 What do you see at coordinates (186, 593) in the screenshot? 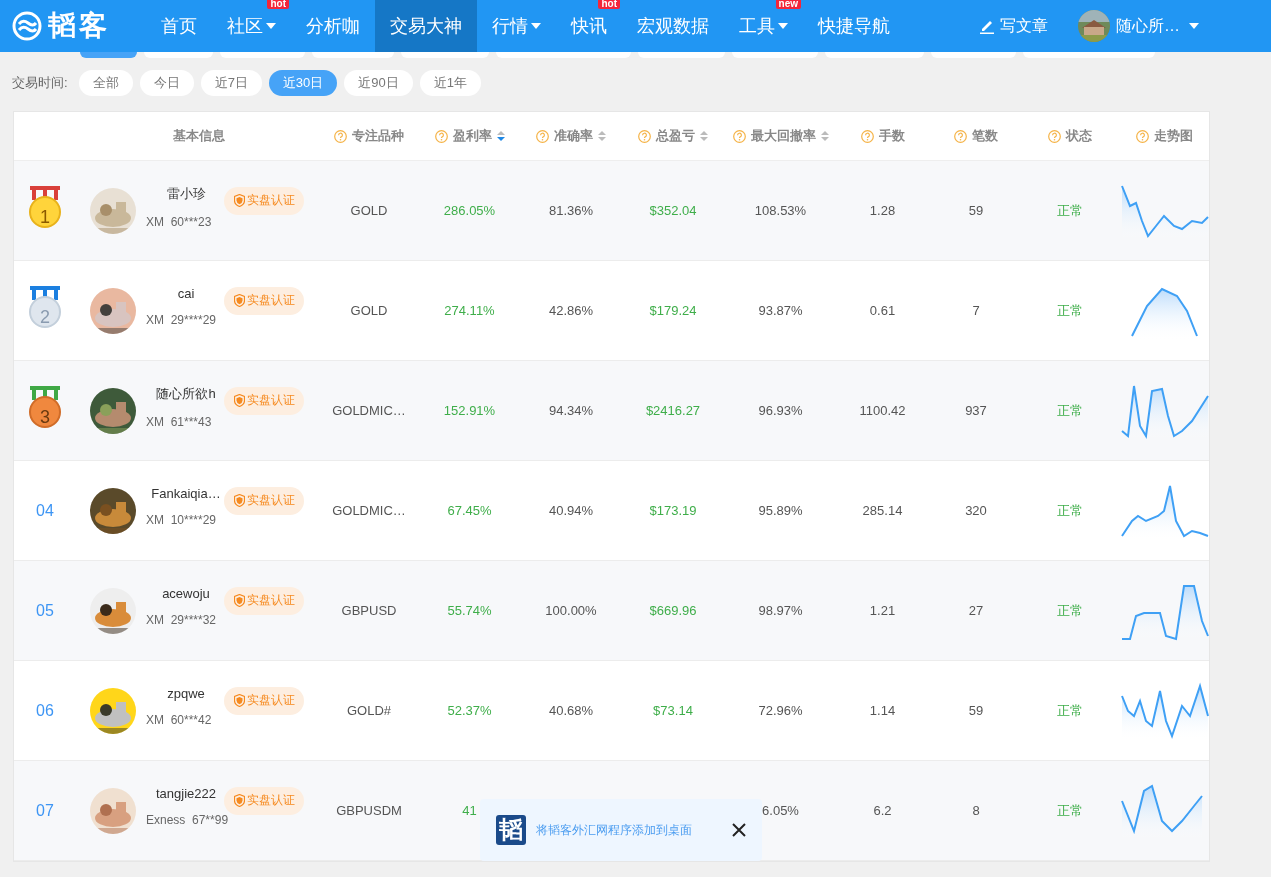
I see `trader-name: acewoju` at bounding box center [186, 593].